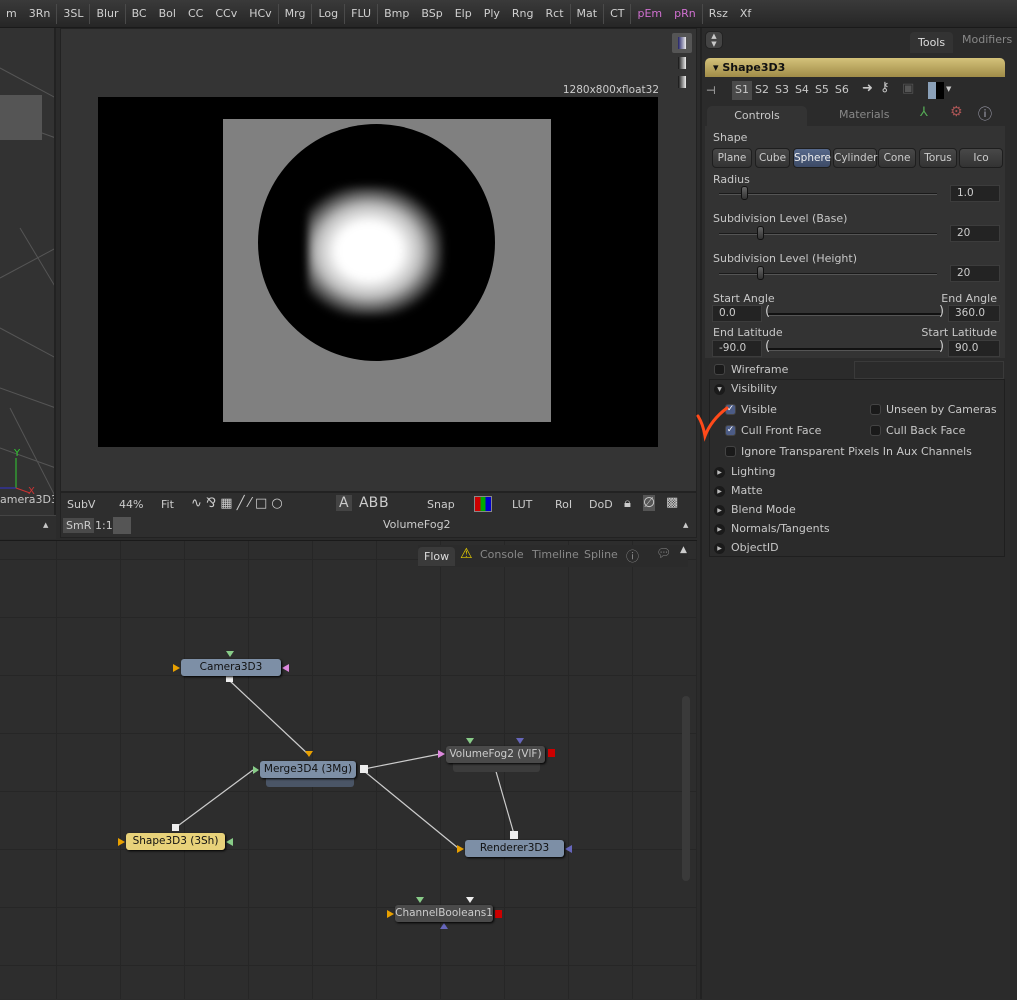  Describe the element at coordinates (586, 13) in the screenshot. I see `tool-button-mat: Mat` at that location.